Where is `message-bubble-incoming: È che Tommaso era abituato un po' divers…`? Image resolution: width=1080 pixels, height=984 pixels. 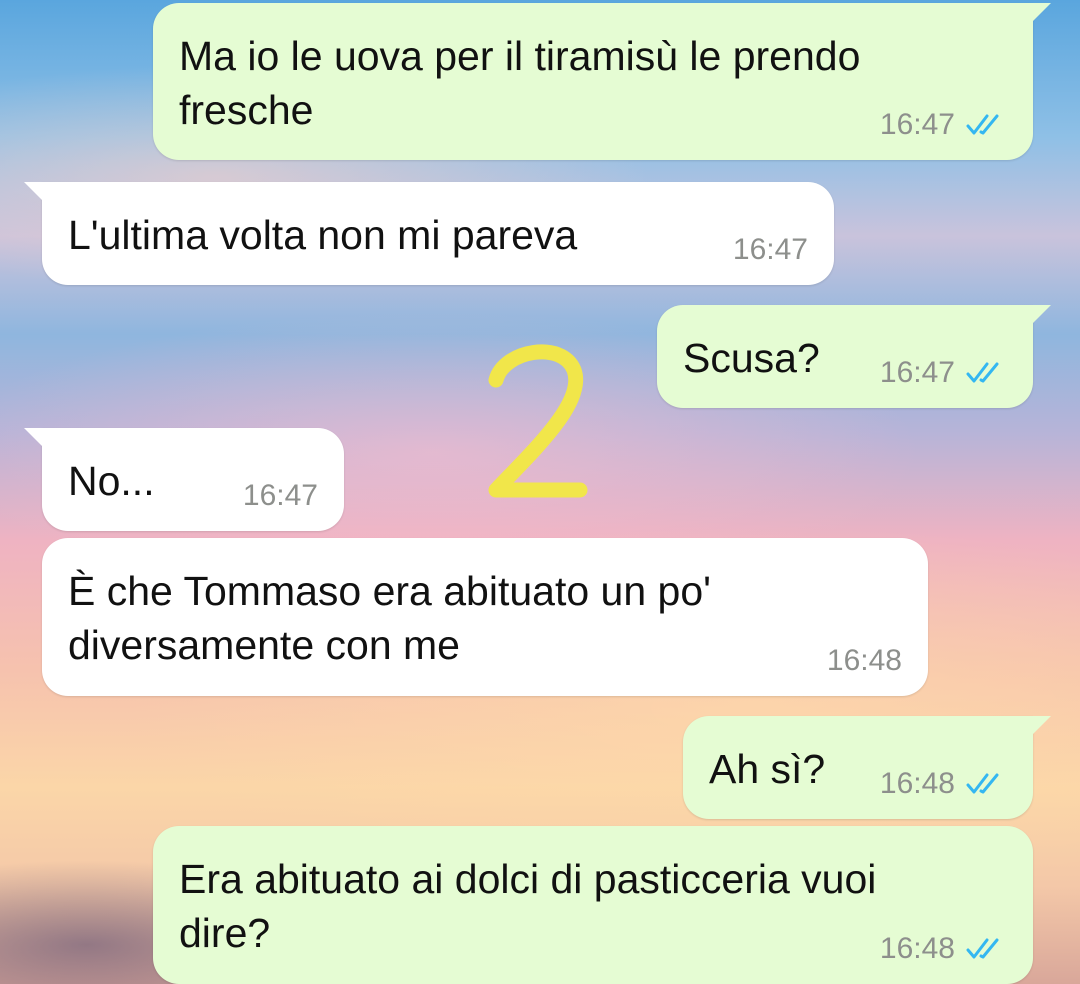 message-bubble-incoming: È che Tommaso era abituato un po' divers… is located at coordinates (485, 617).